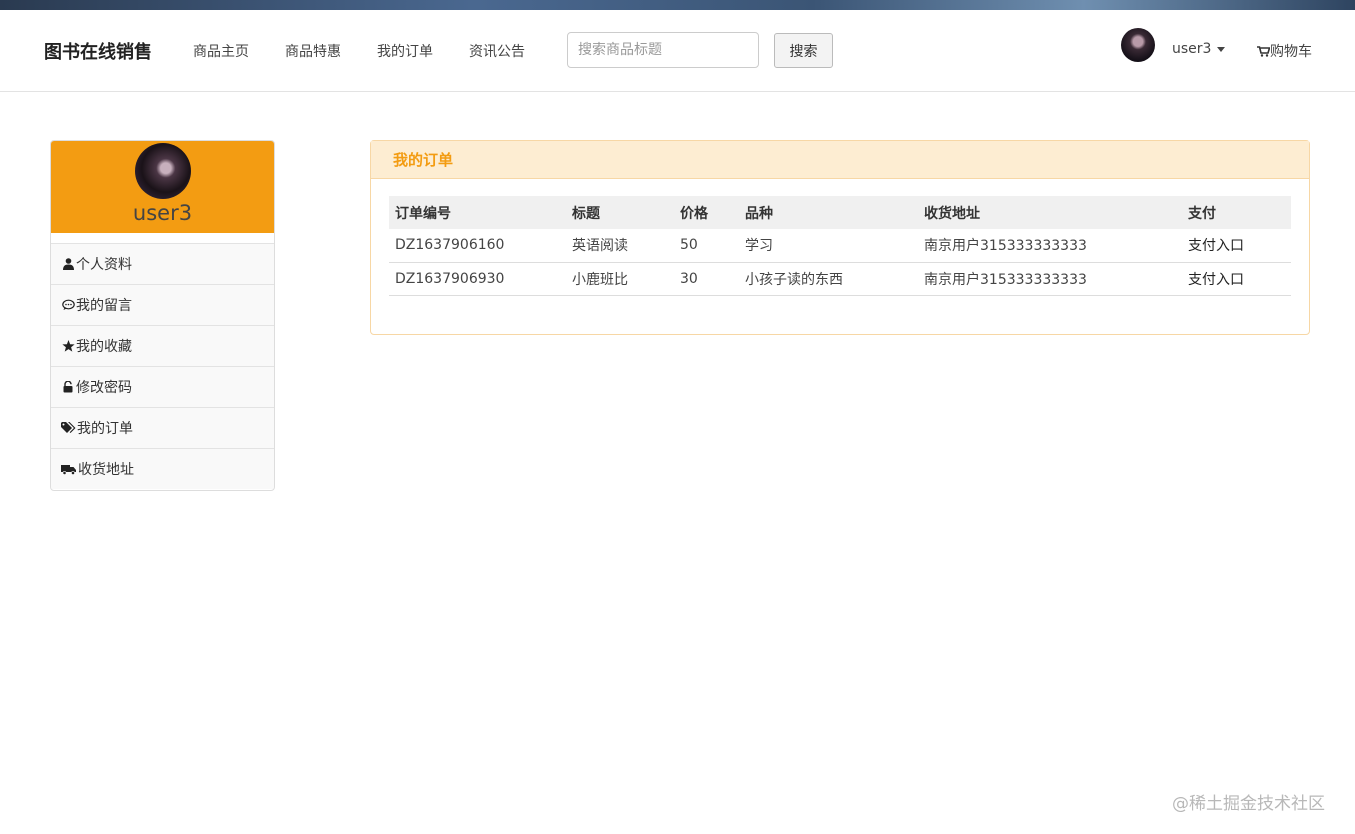 This screenshot has height=834, width=1355. What do you see at coordinates (1192, 49) in the screenshot?
I see `user-menu-name: user3` at bounding box center [1192, 49].